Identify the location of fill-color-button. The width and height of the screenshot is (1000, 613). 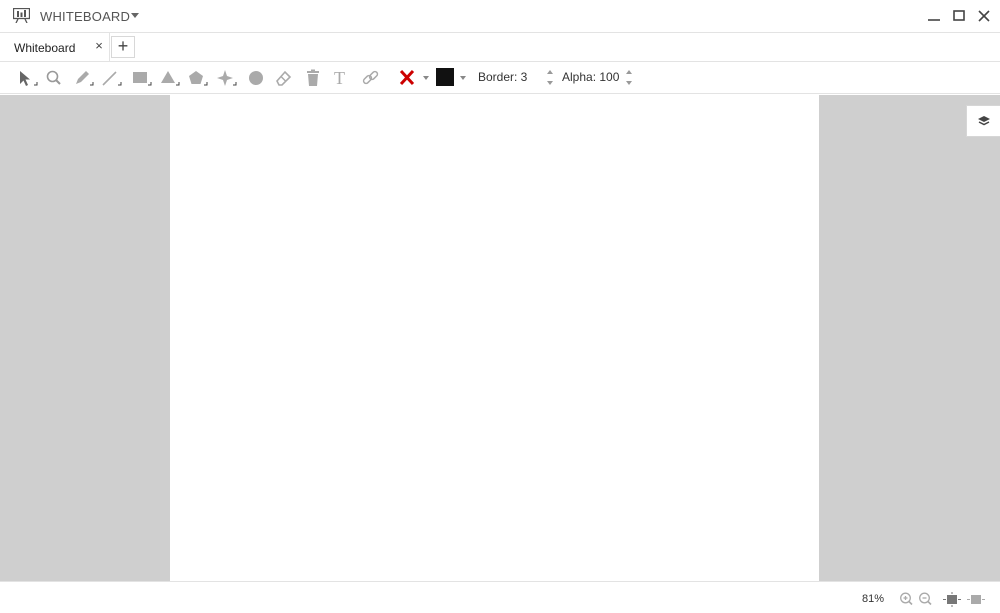
(409, 78).